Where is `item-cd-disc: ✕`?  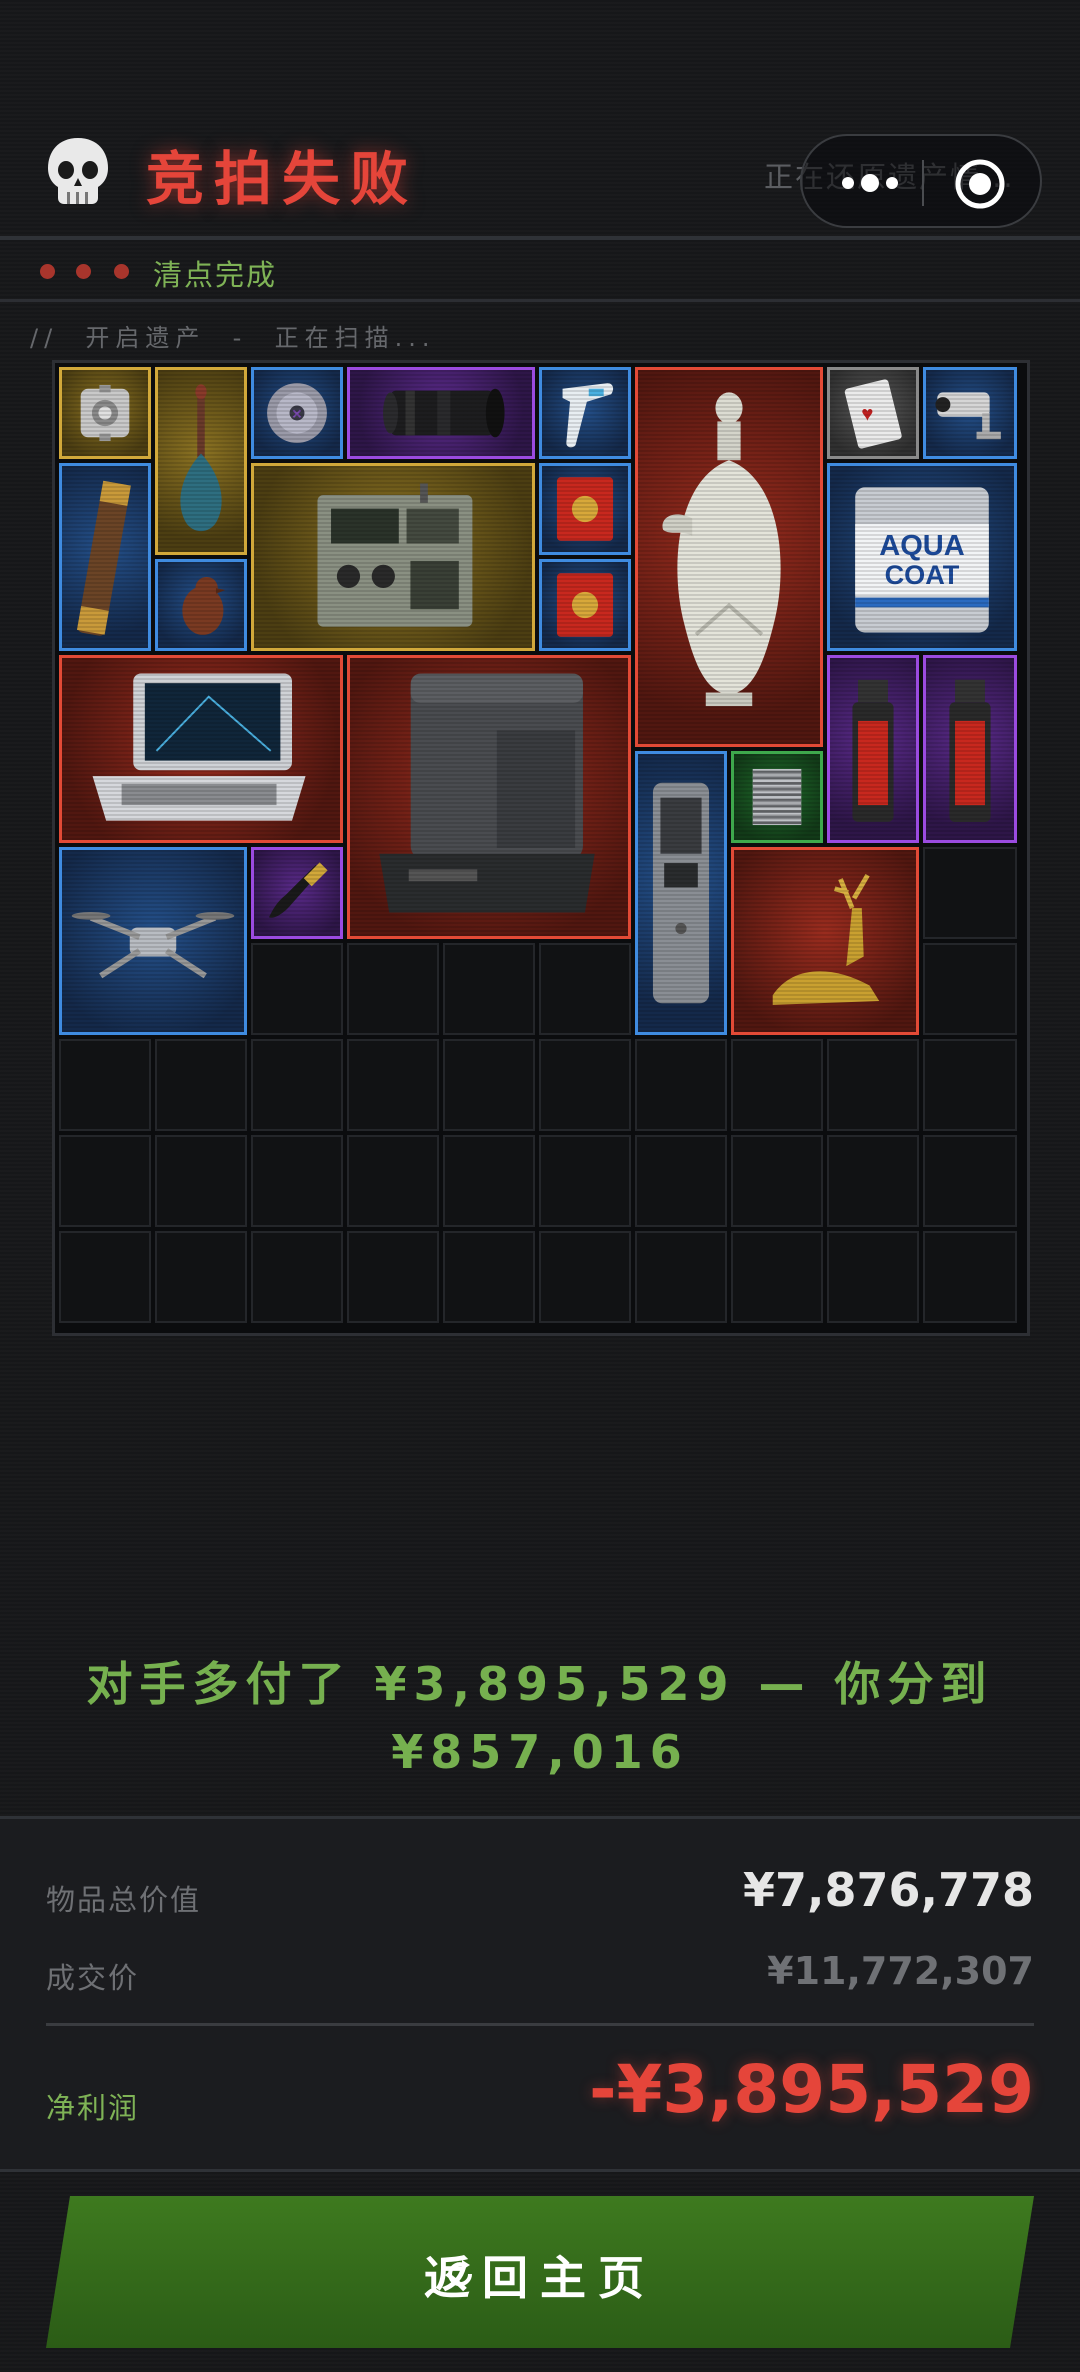
item-cd-disc: ✕ is located at coordinates (297, 413).